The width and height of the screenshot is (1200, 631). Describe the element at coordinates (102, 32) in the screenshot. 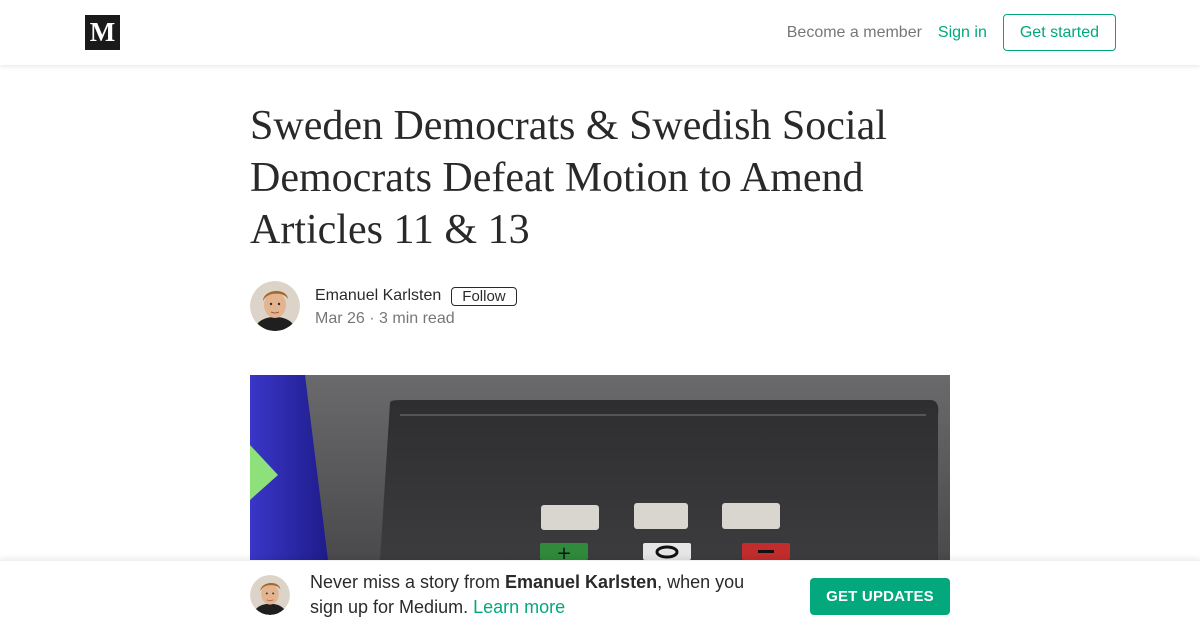

I see `medium-logo-icon: M` at that location.